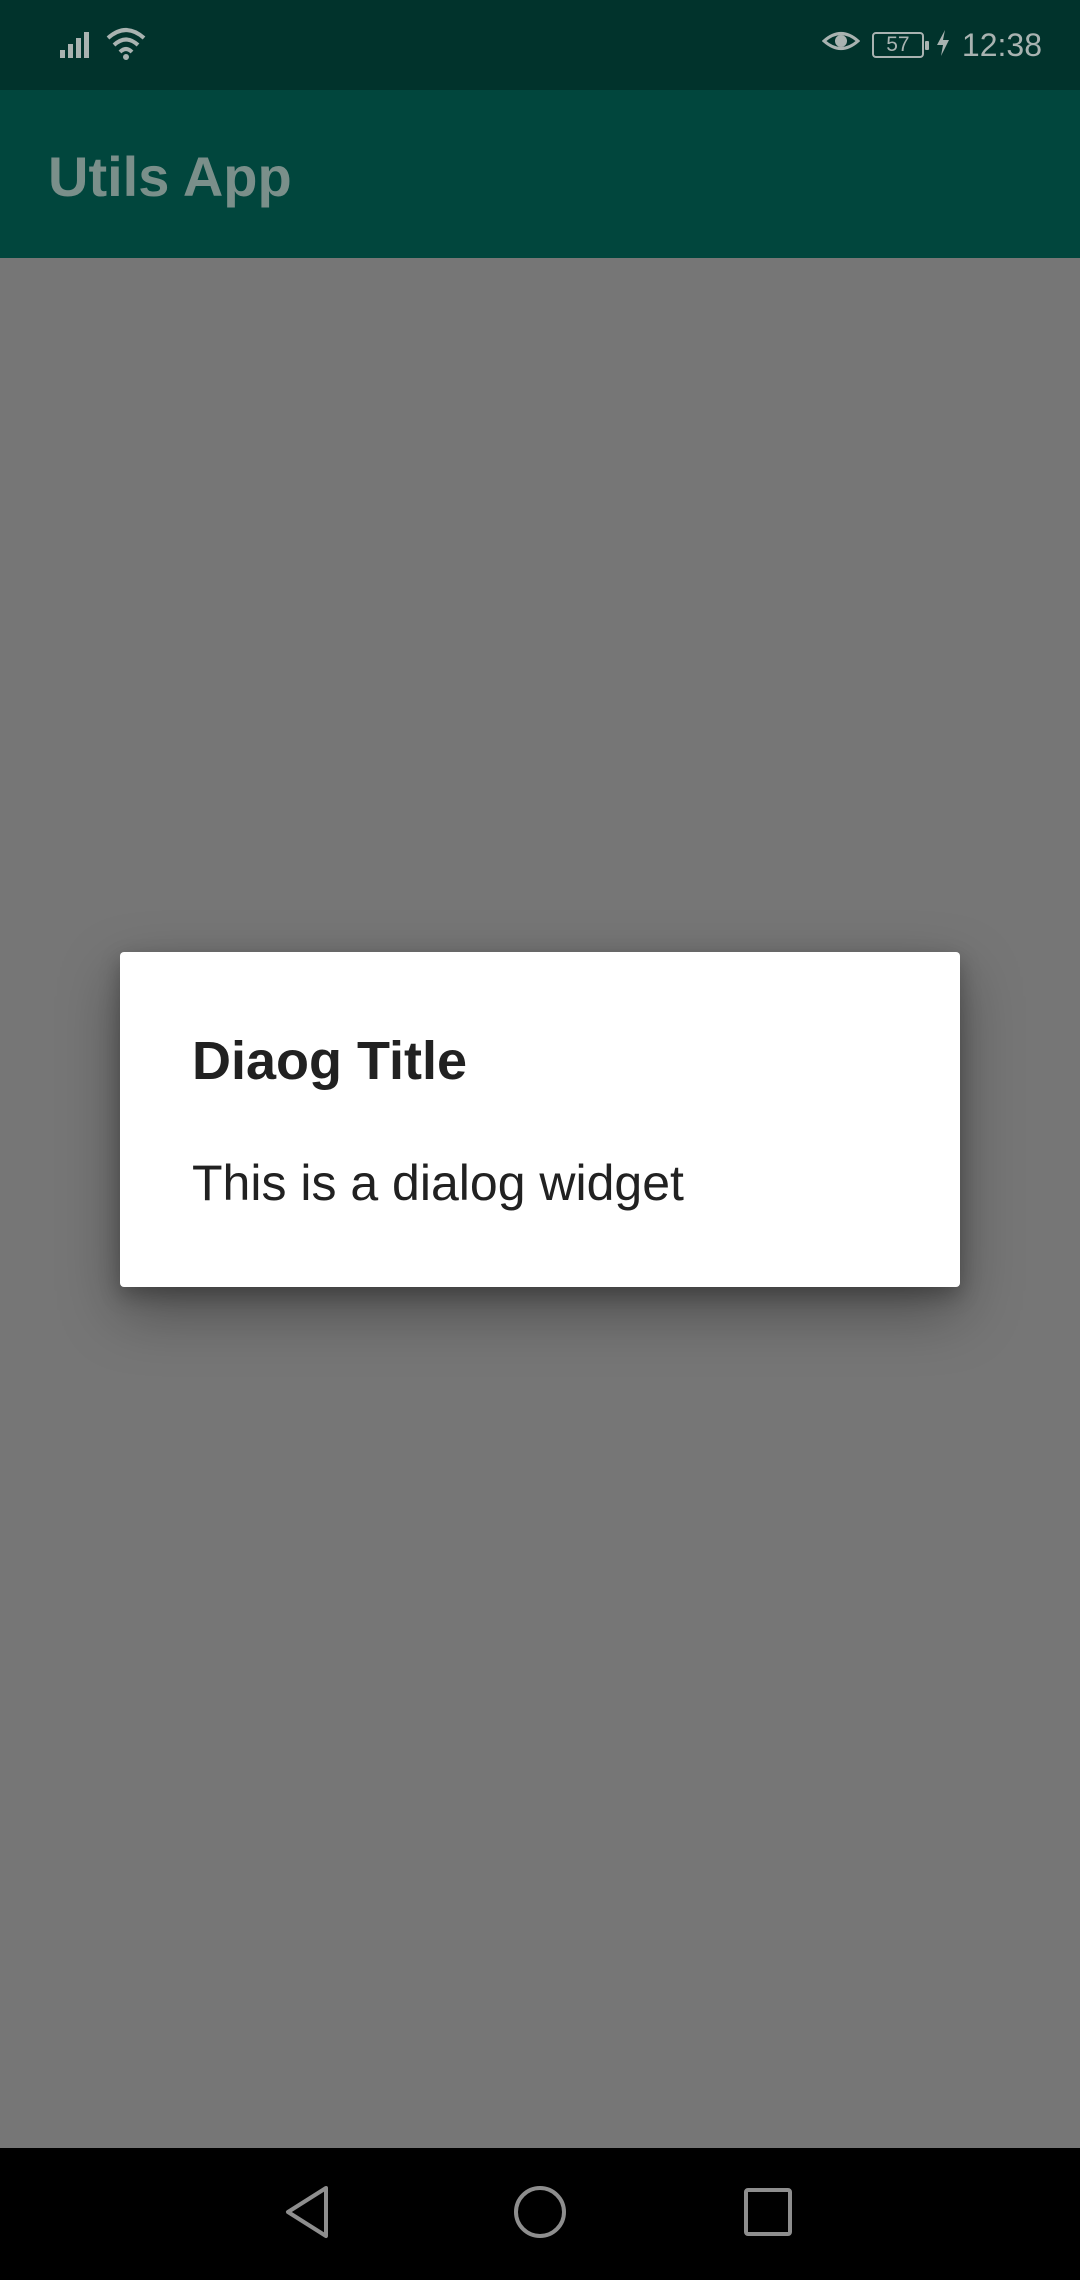  Describe the element at coordinates (126, 45) in the screenshot. I see `wifi-icon` at that location.